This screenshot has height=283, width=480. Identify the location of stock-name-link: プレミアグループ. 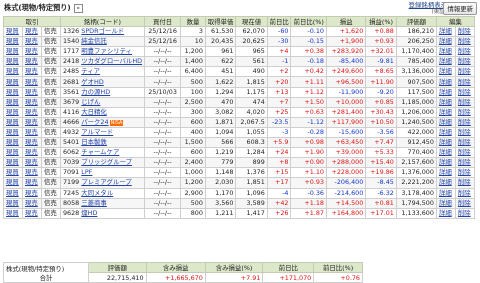
(106, 183).